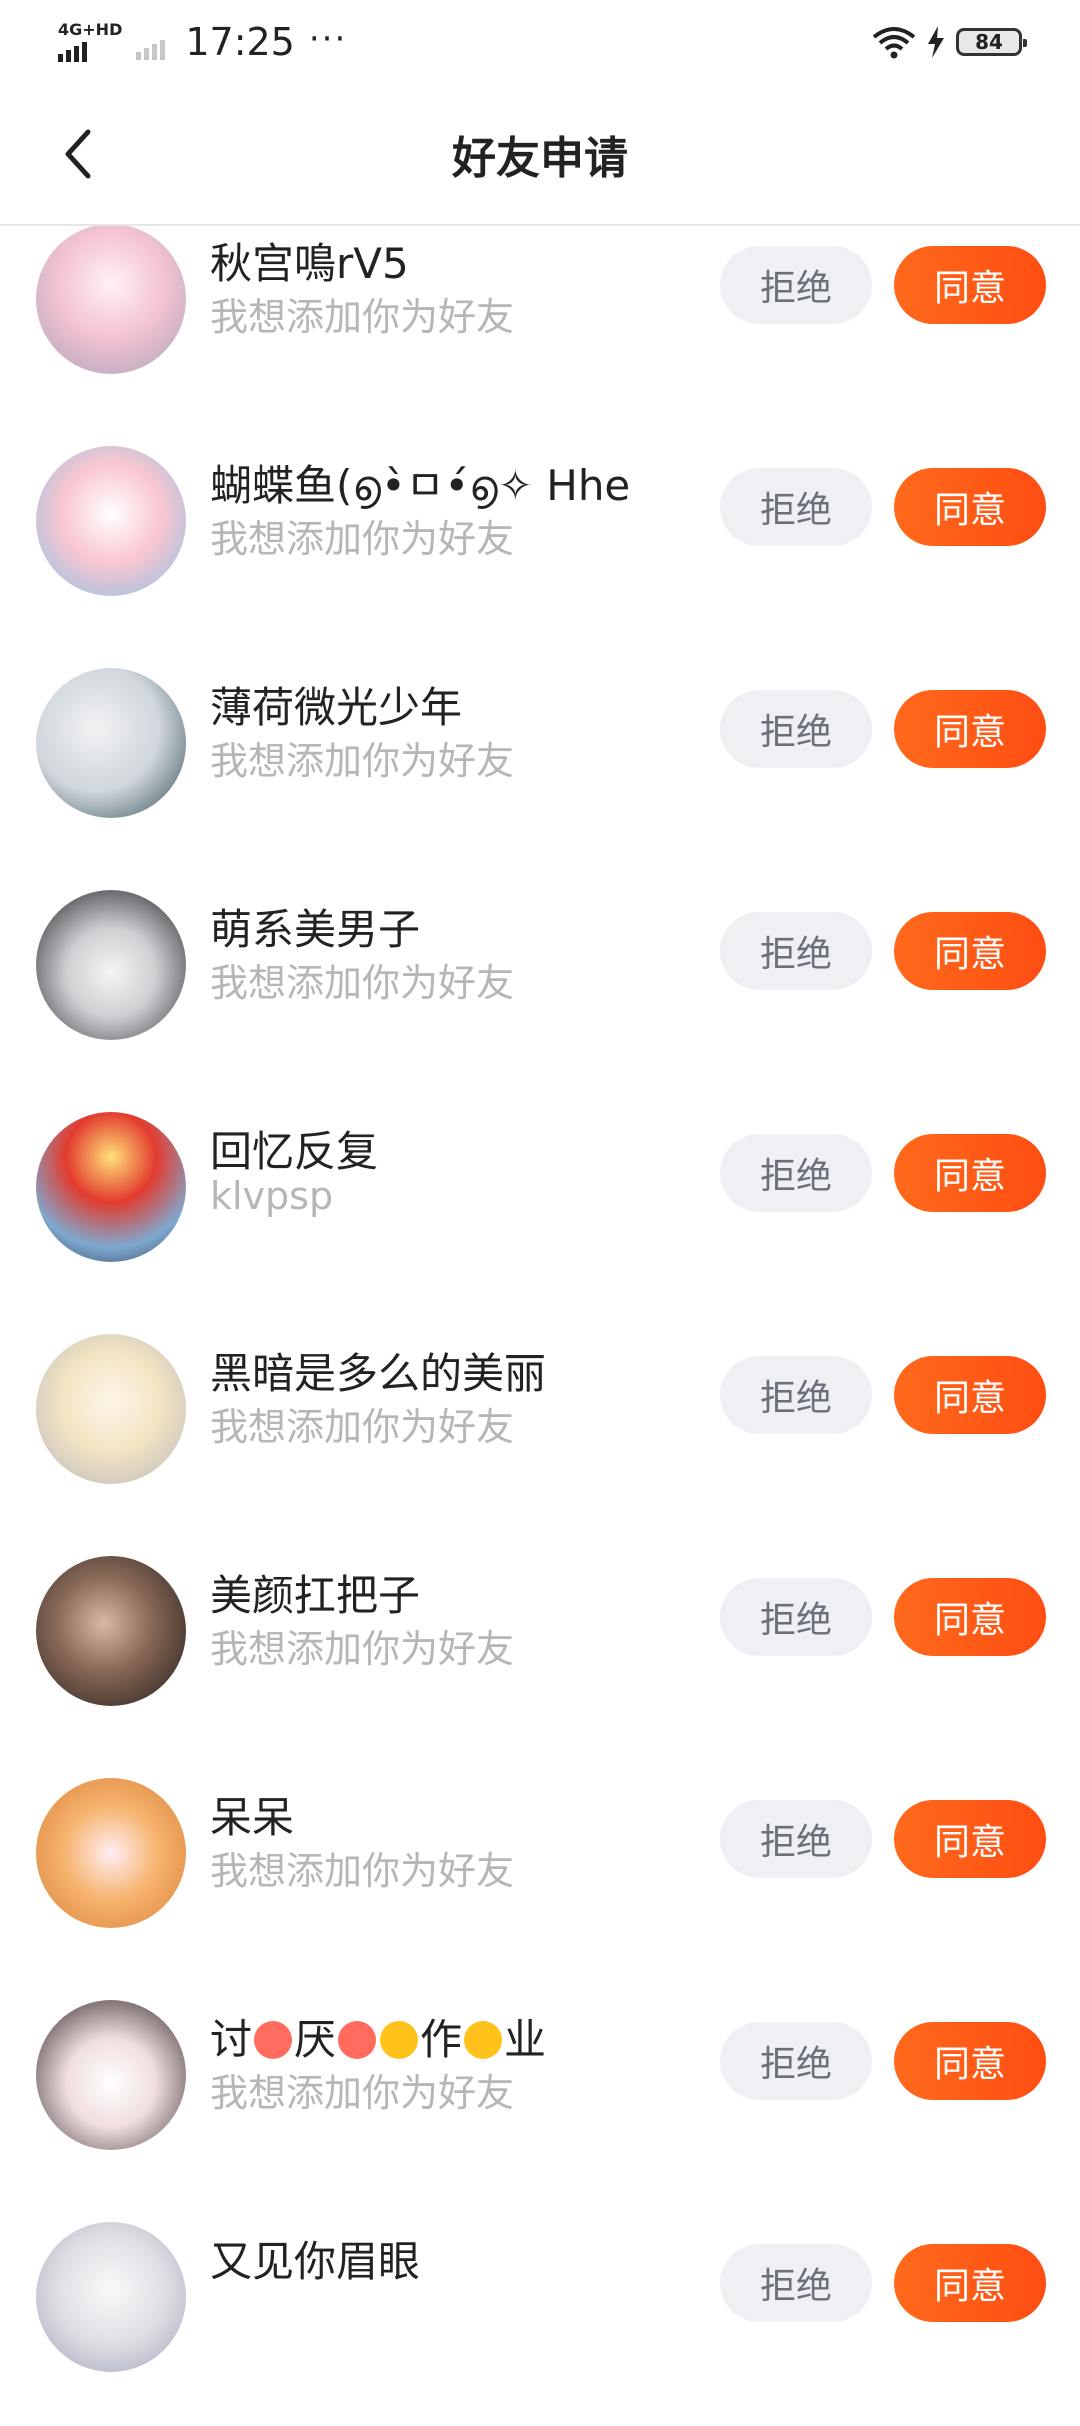  What do you see at coordinates (90, 42) in the screenshot?
I see `network-indicator: 4G+HD` at bounding box center [90, 42].